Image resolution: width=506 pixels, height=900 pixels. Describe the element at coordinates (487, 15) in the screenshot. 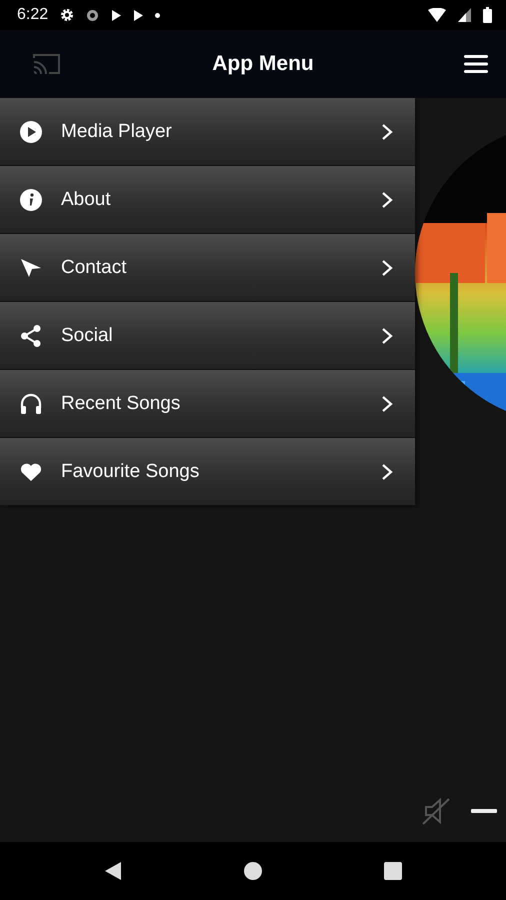

I see `battery-icon` at that location.